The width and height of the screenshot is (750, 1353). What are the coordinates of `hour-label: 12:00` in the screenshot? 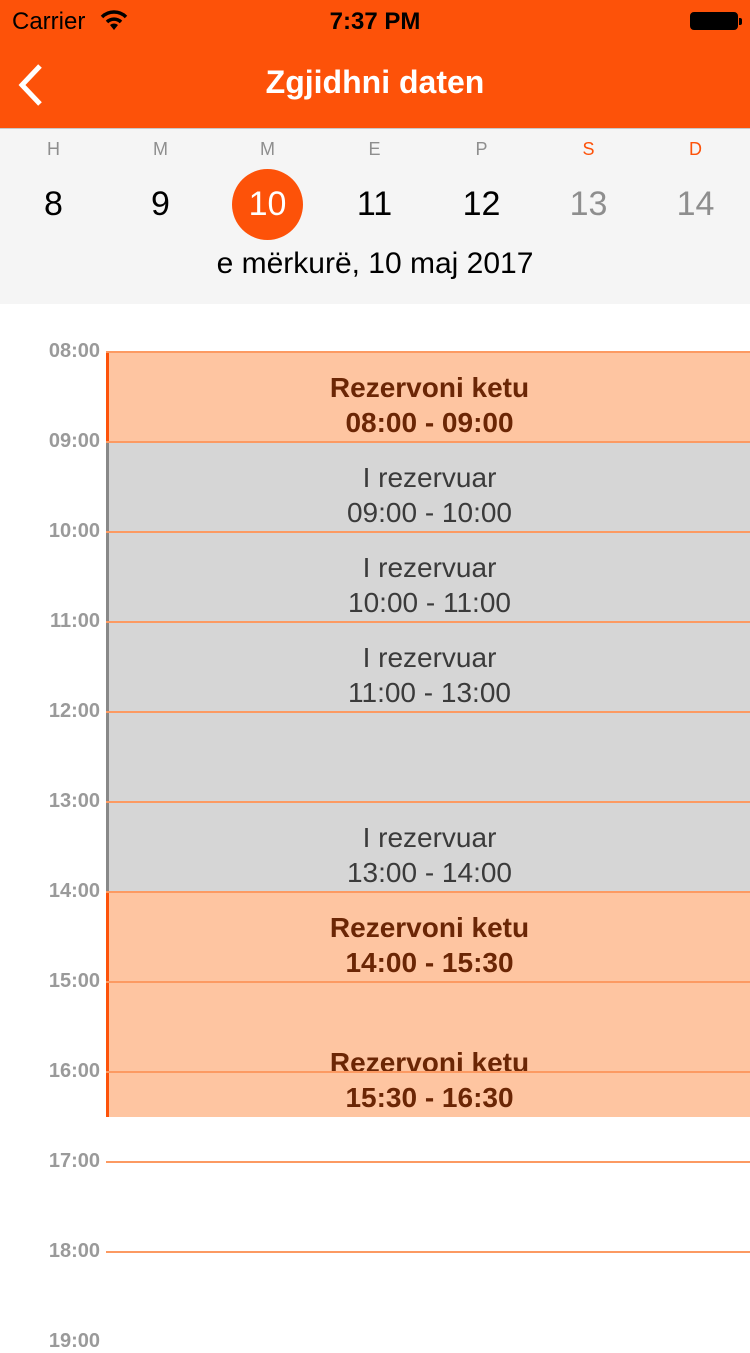 It's located at (74, 711).